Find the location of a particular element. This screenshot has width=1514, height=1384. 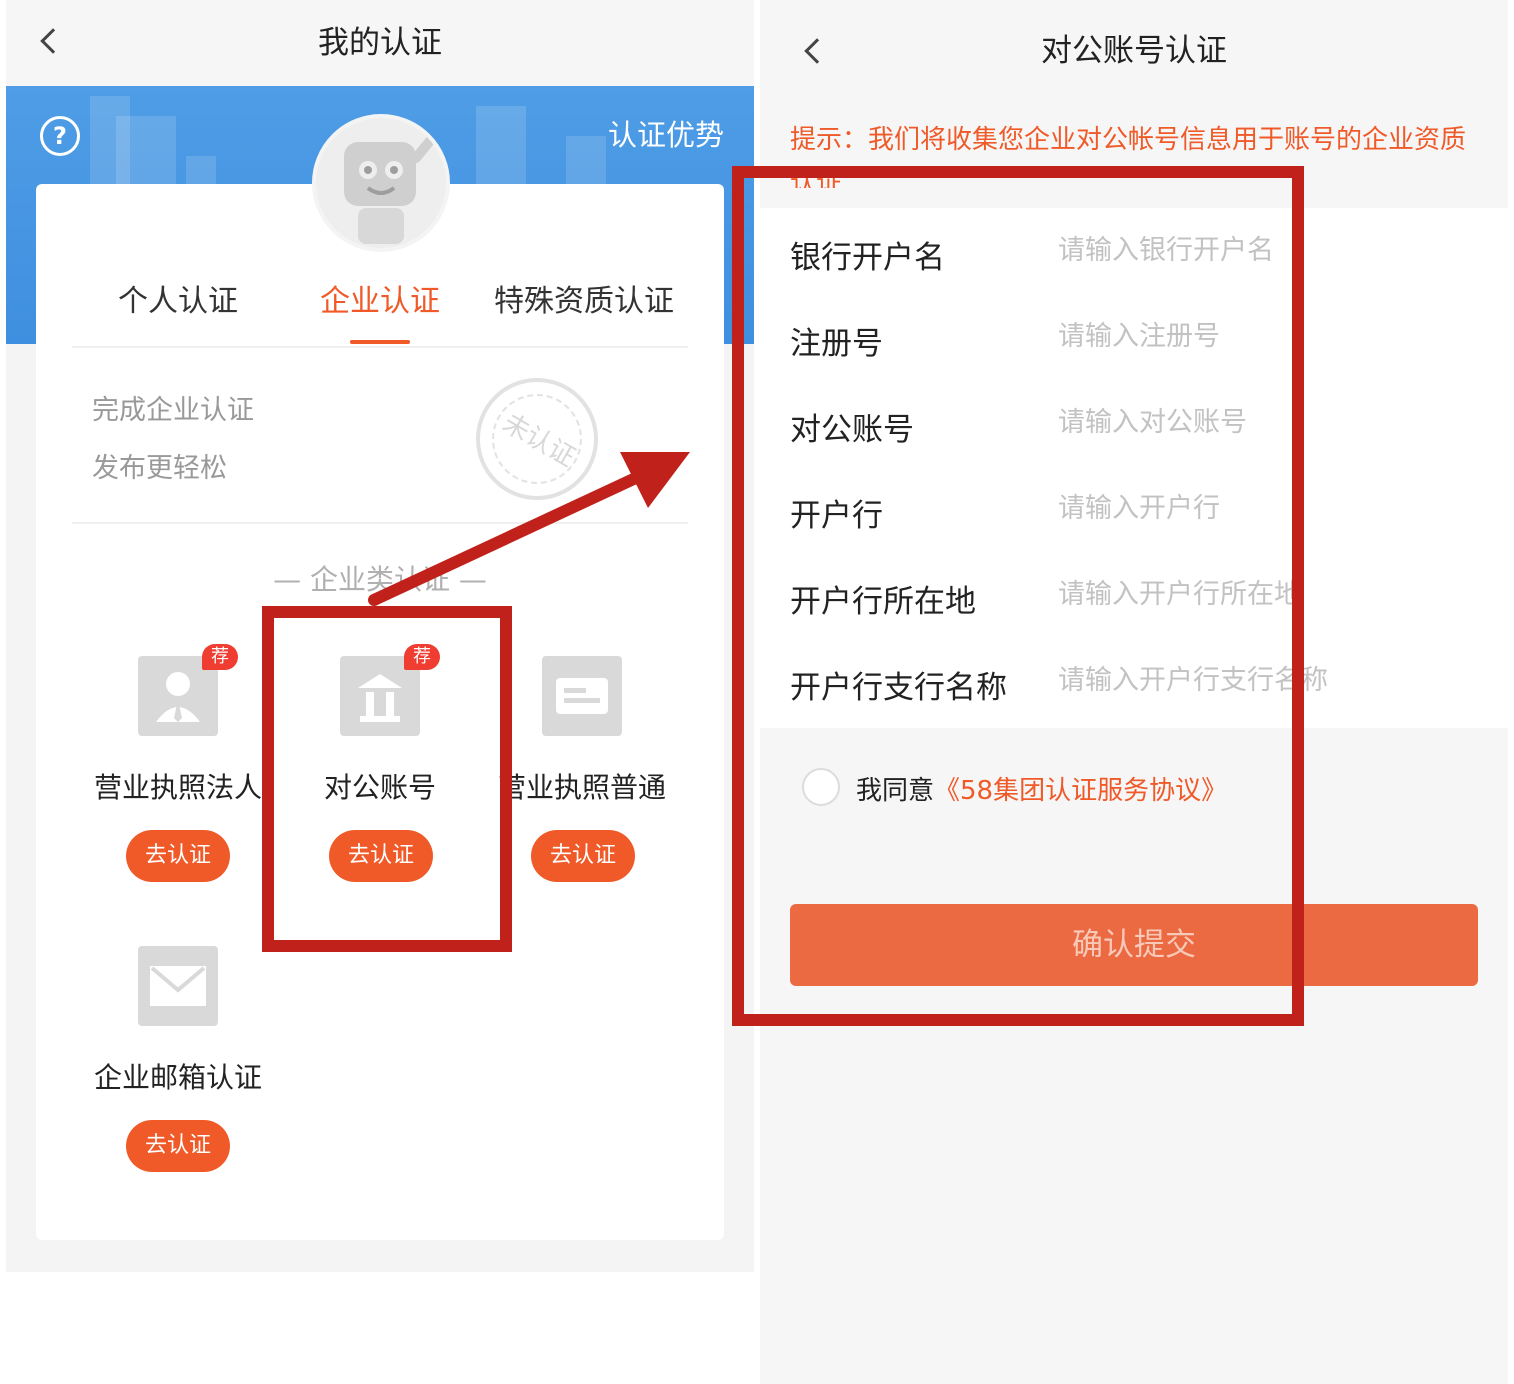

arrow-icon is located at coordinates (529, 529).